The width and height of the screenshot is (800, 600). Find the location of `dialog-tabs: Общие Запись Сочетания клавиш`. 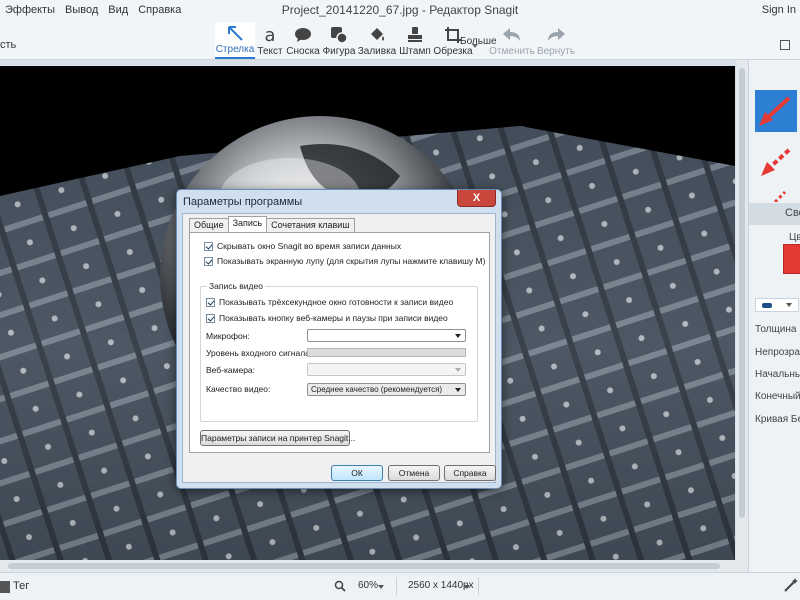

dialog-tabs: Общие Запись Сочетания клавиш is located at coordinates (272, 224).